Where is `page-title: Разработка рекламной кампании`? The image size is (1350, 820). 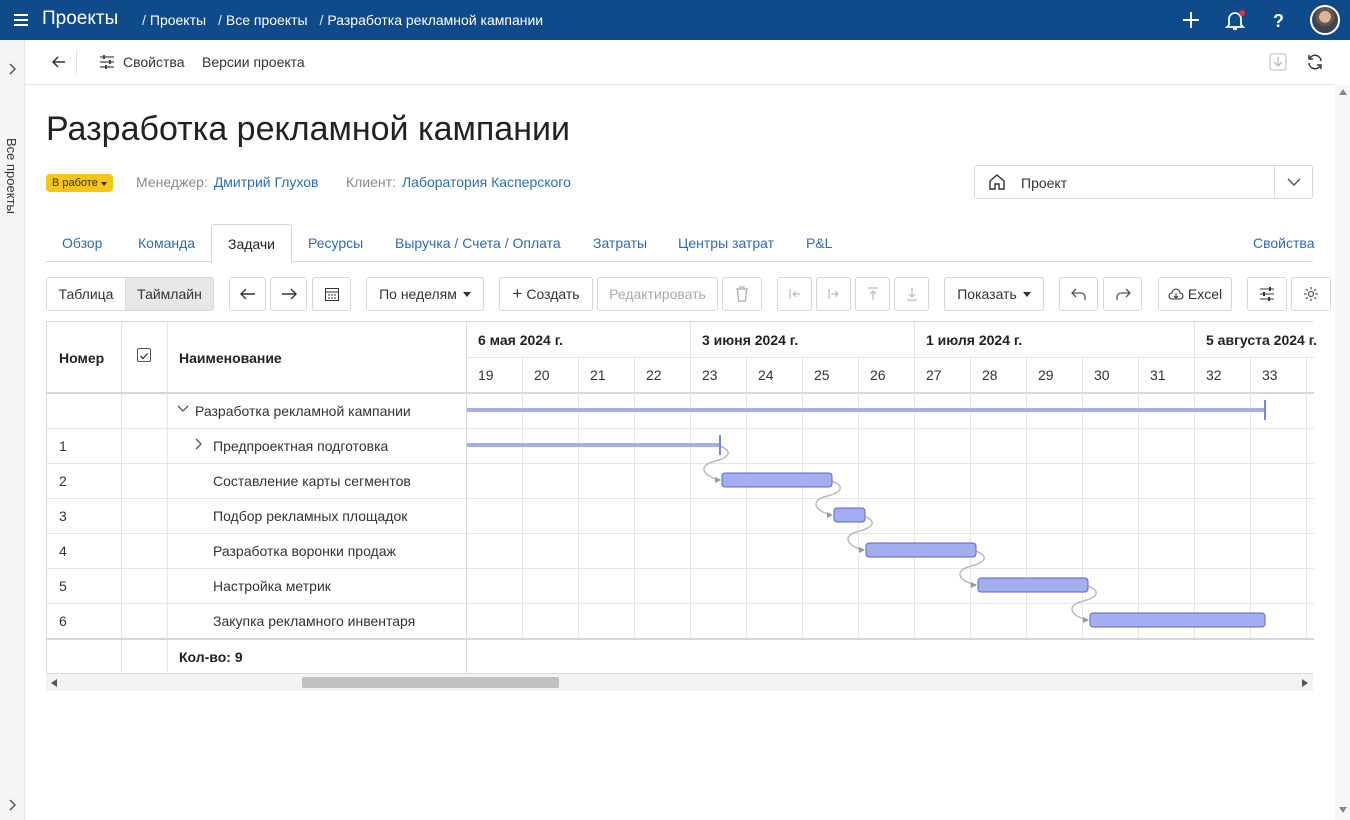 page-title: Разработка рекламной кампании is located at coordinates (308, 129).